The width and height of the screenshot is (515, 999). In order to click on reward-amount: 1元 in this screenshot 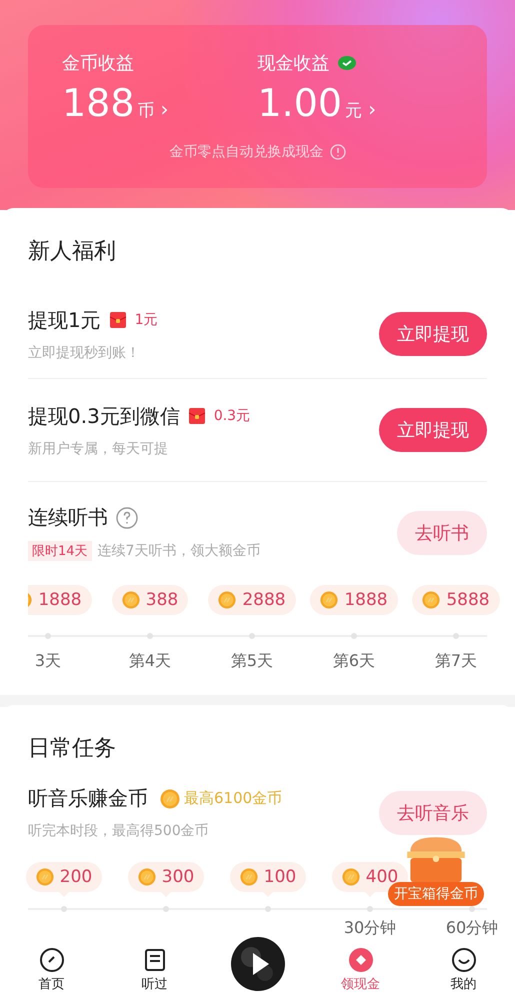, I will do `click(146, 320)`.